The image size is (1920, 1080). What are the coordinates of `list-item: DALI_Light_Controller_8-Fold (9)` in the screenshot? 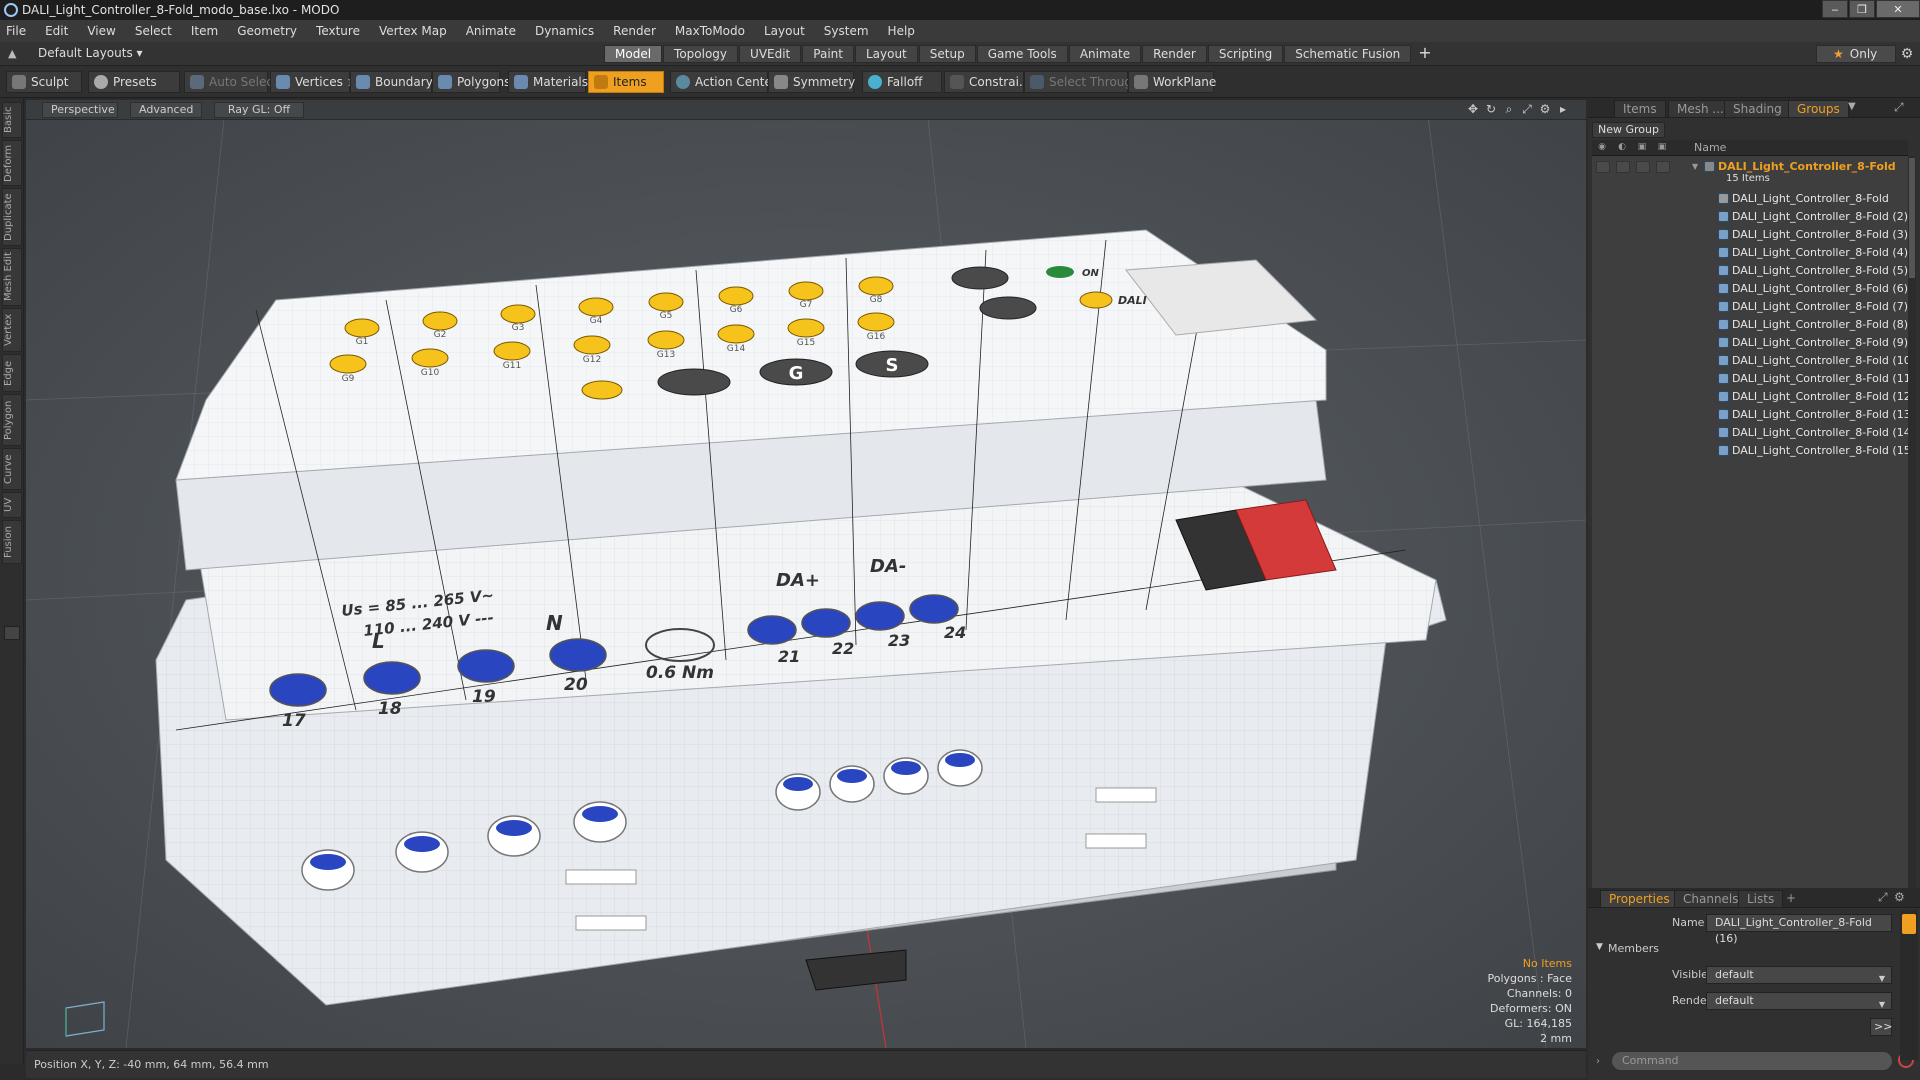 It's located at (1750, 343).